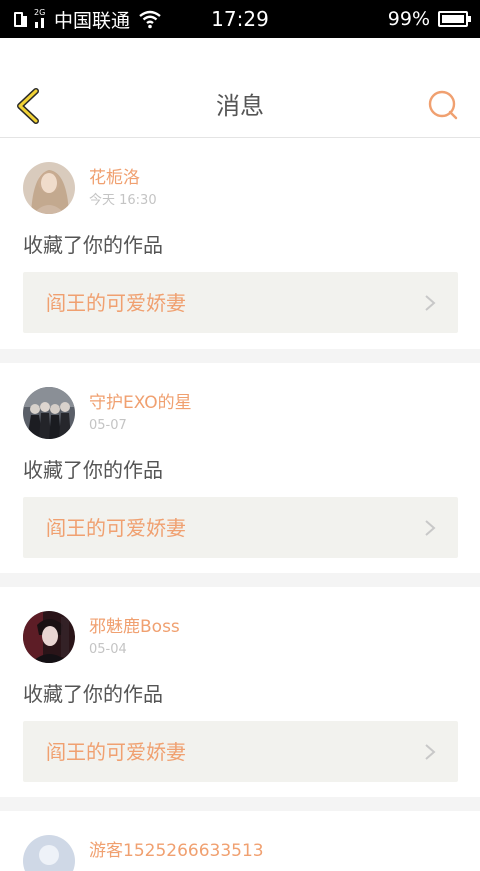 Image resolution: width=480 pixels, height=871 pixels. What do you see at coordinates (134, 627) in the screenshot?
I see `username: 邪魅鹿Boss` at bounding box center [134, 627].